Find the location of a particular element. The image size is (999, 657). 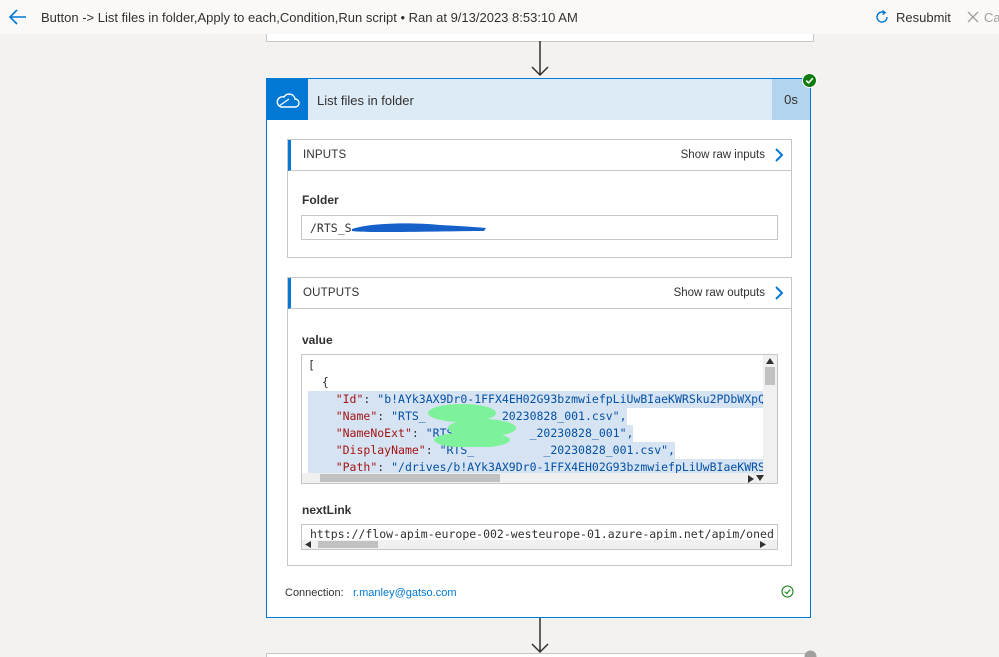

value-label: value is located at coordinates (317, 340).